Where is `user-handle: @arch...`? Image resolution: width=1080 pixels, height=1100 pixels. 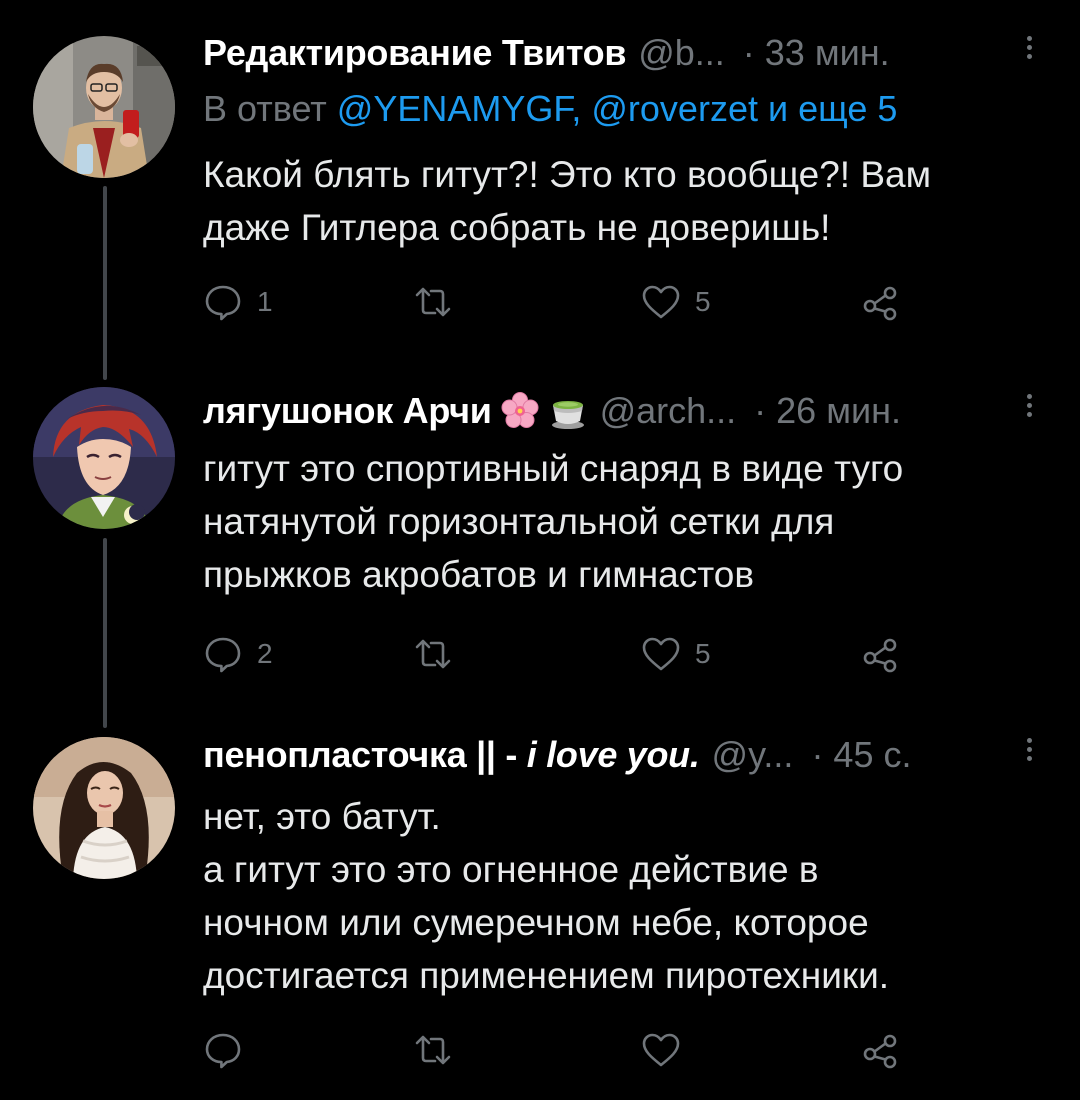 user-handle: @arch... is located at coordinates (668, 411).